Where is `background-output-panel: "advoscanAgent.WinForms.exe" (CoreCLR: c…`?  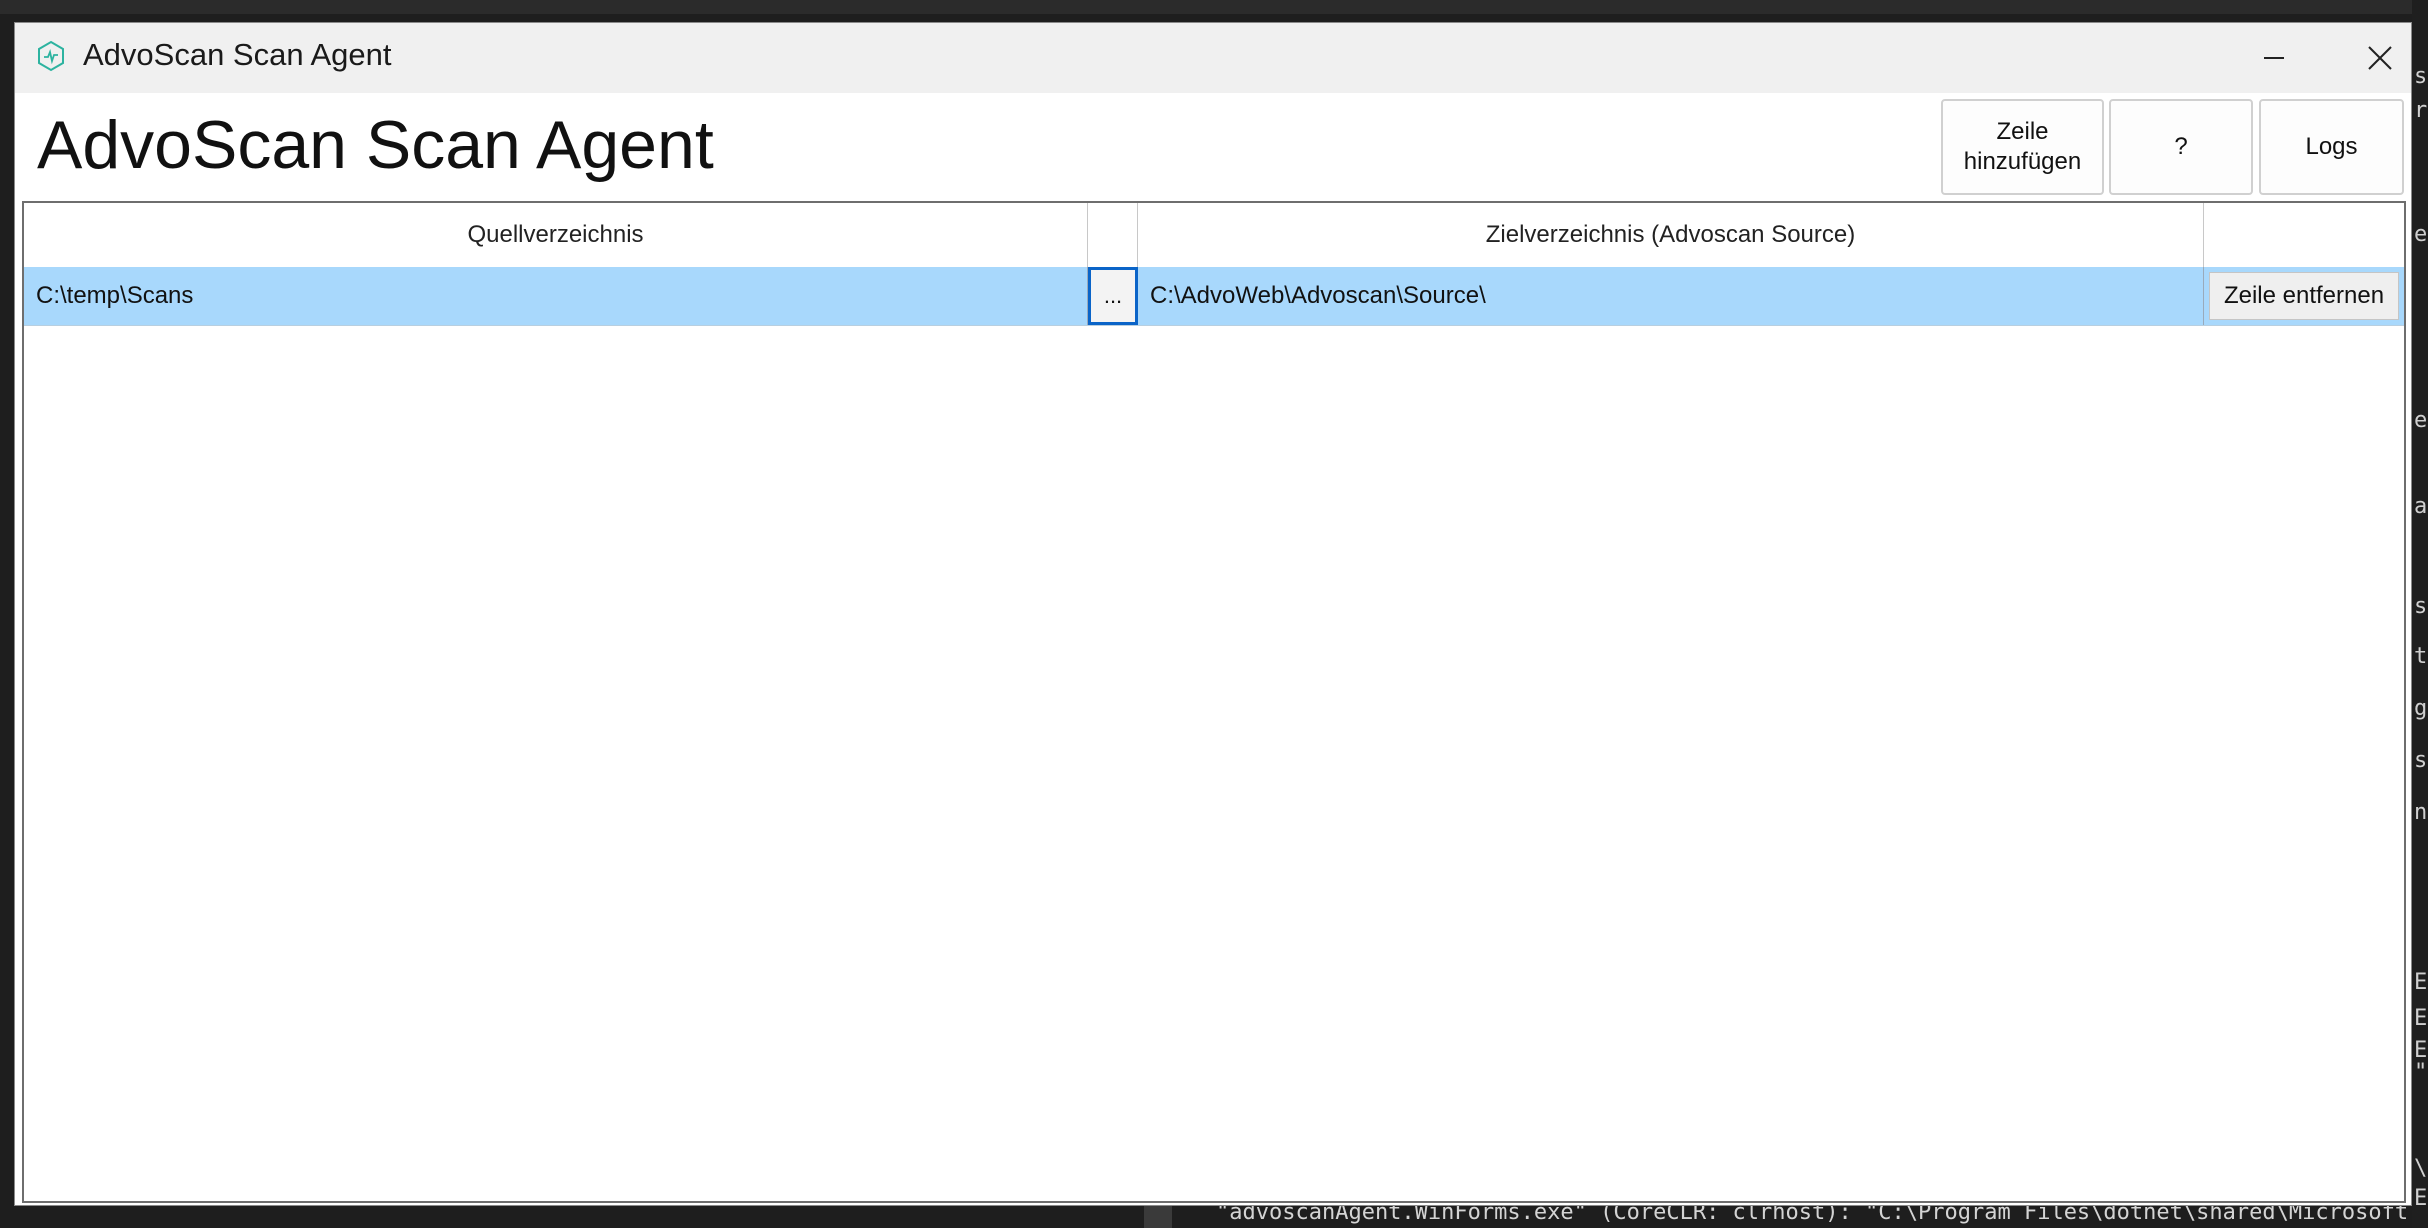
background-output-panel: "advoscanAgent.WinForms.exe" (CoreCLR: c… is located at coordinates (1206, 1217).